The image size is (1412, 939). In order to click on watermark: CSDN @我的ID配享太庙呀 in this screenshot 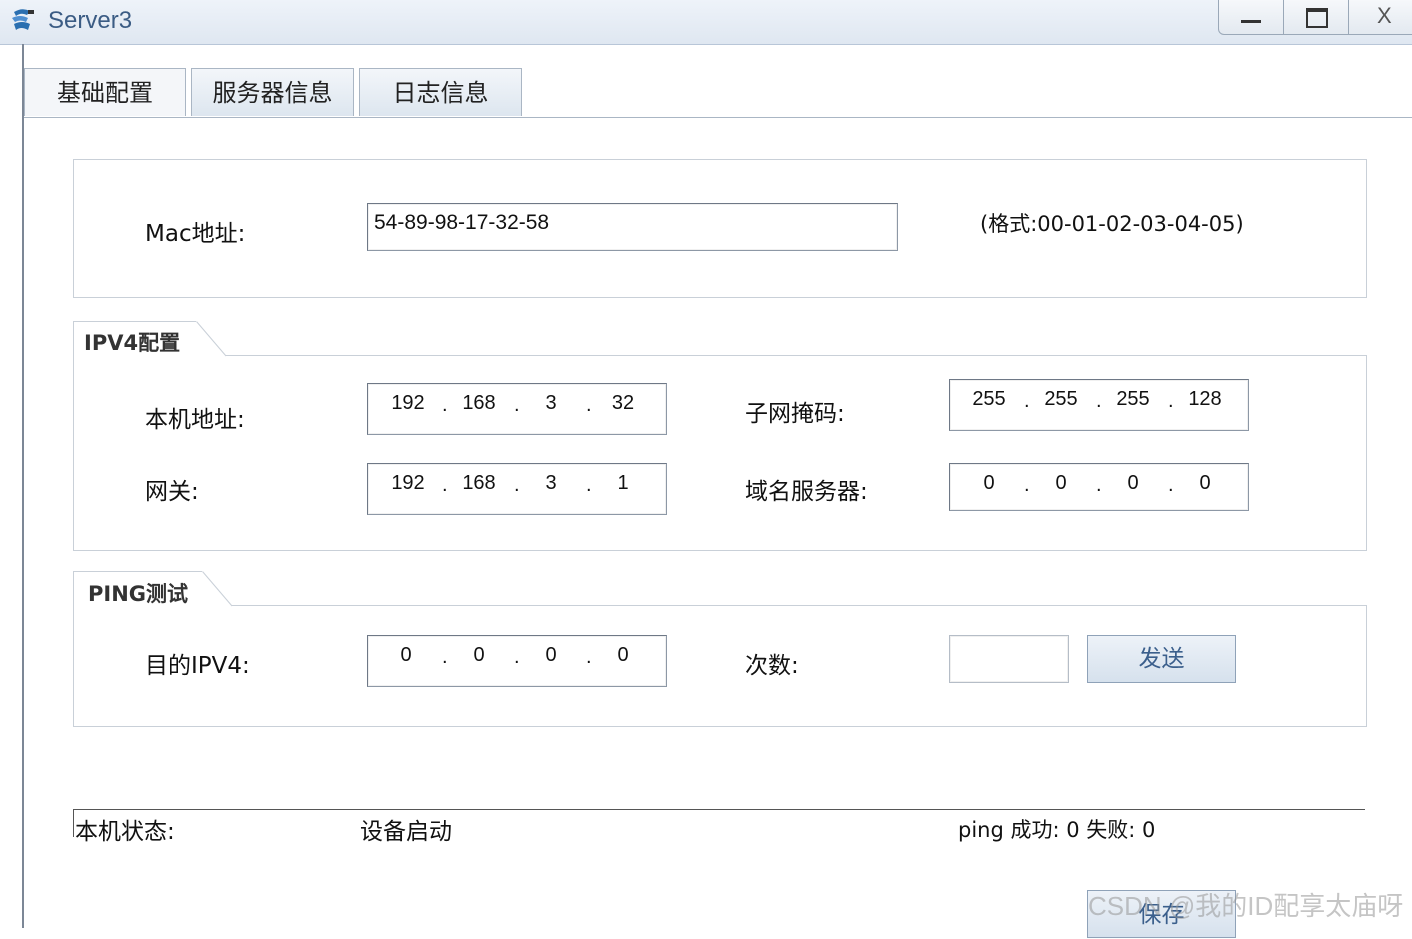, I will do `click(1246, 906)`.